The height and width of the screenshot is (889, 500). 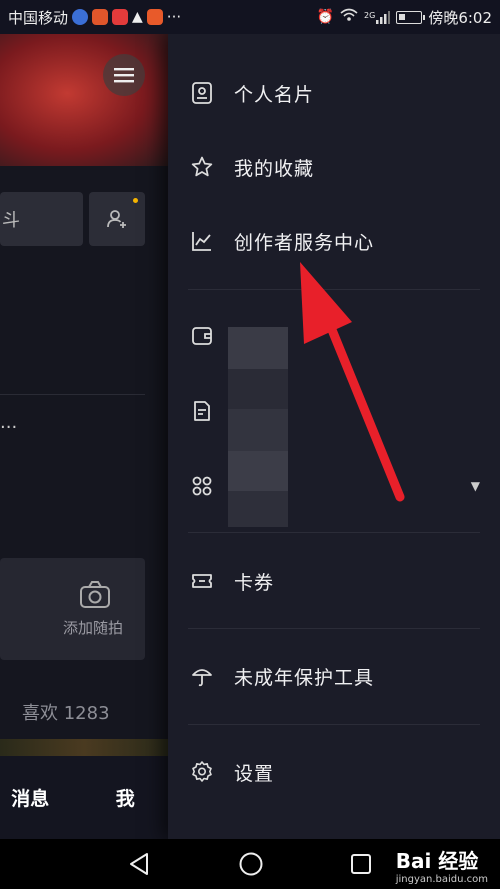 What do you see at coordinates (304, 242) in the screenshot?
I see `drawer-item-label: 创作者服务中心` at bounding box center [304, 242].